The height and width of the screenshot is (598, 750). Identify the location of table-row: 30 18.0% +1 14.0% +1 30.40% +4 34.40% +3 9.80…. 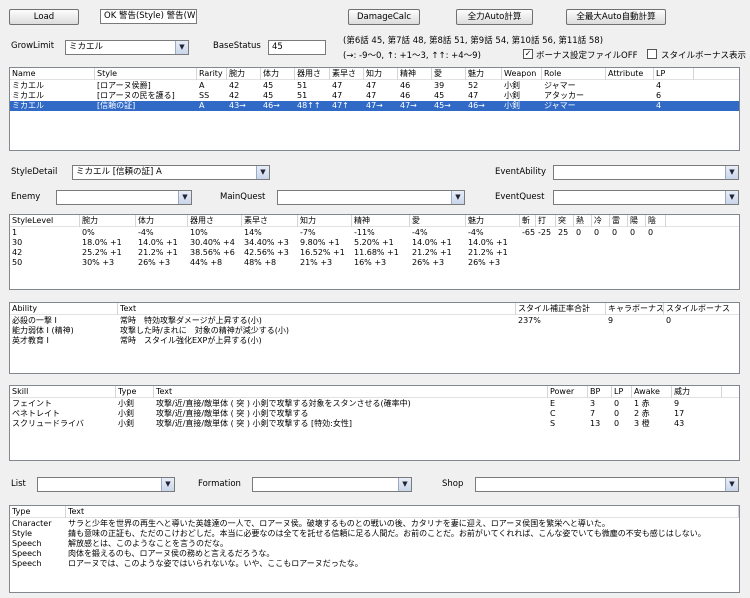
(374, 243).